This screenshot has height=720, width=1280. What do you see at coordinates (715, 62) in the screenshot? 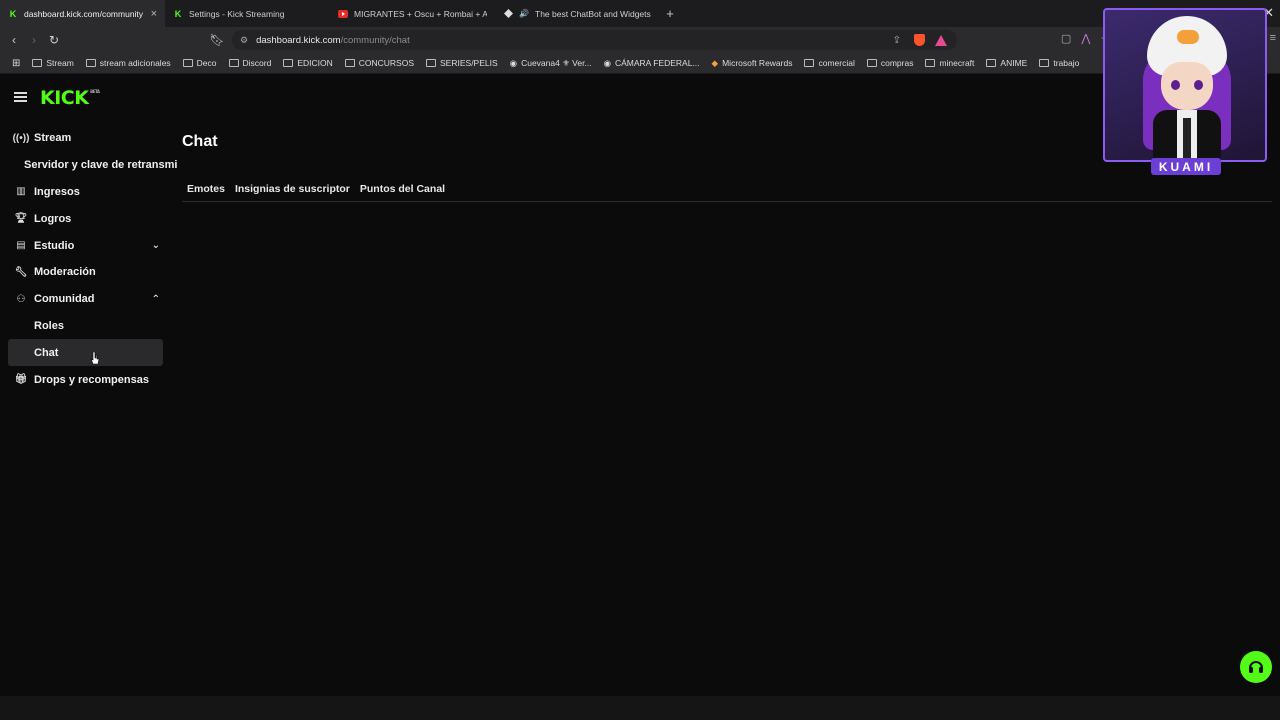
I see `rewards-icon: ◆` at bounding box center [715, 62].